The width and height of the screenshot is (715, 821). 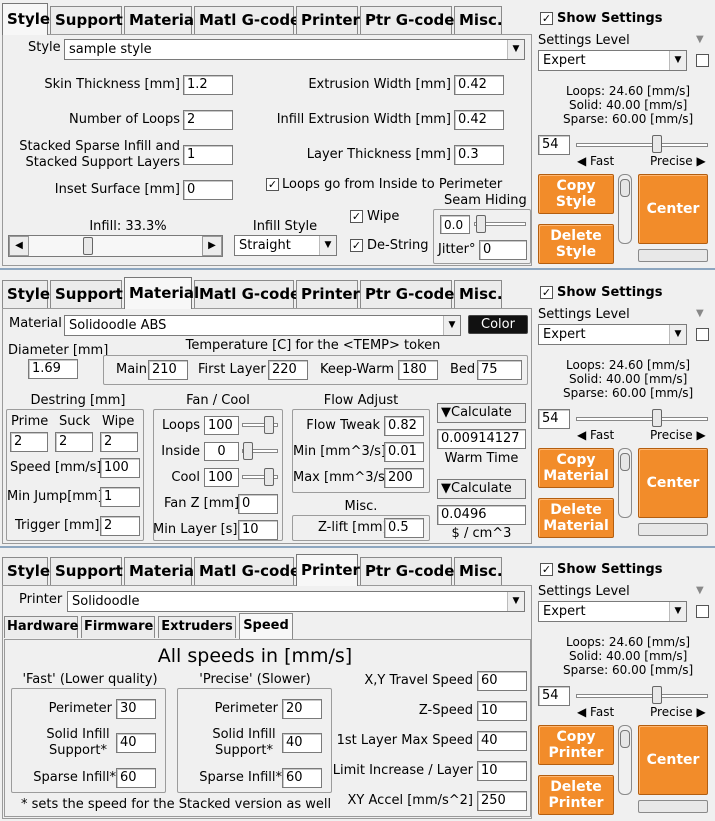 What do you see at coordinates (502, 741) in the screenshot?
I see `first-layer-speed-field: 40` at bounding box center [502, 741].